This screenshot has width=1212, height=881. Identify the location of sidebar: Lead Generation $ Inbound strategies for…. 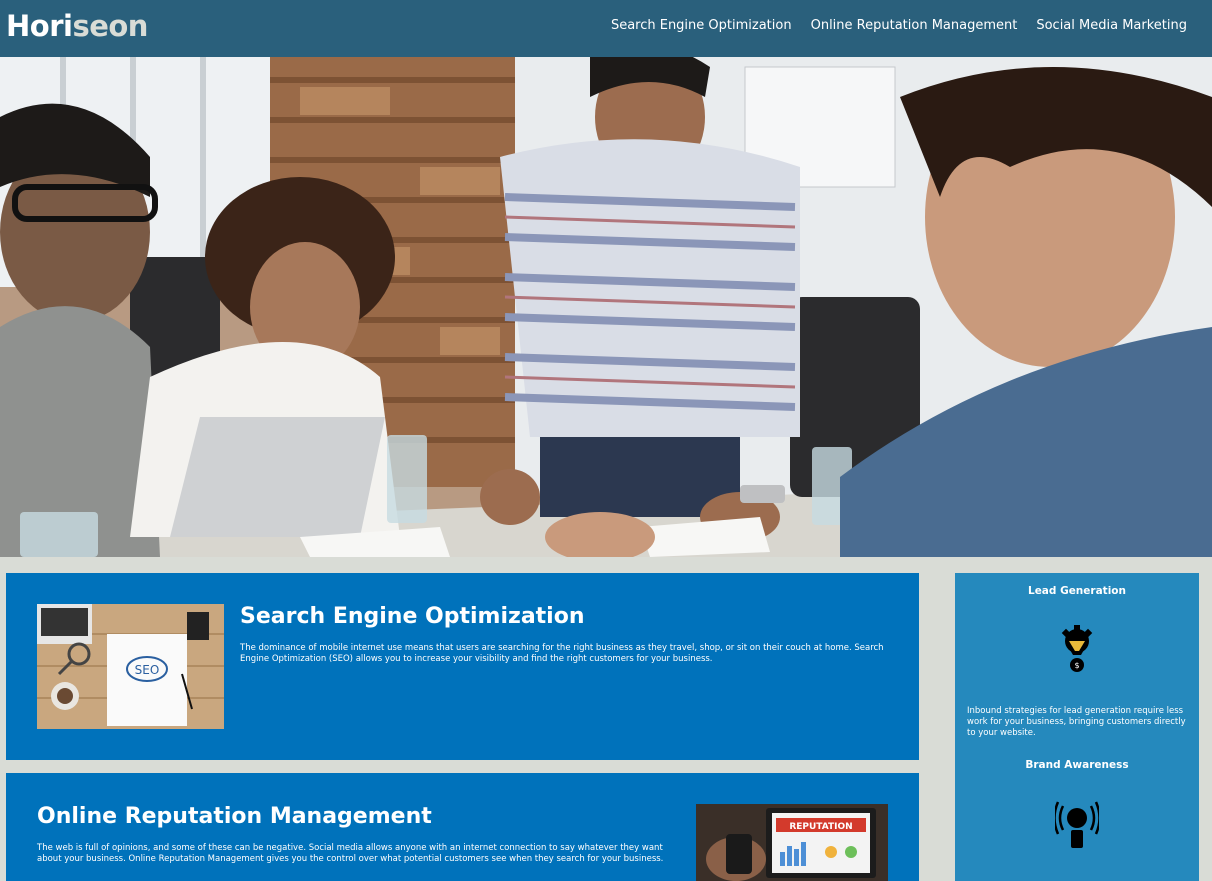
(1077, 727).